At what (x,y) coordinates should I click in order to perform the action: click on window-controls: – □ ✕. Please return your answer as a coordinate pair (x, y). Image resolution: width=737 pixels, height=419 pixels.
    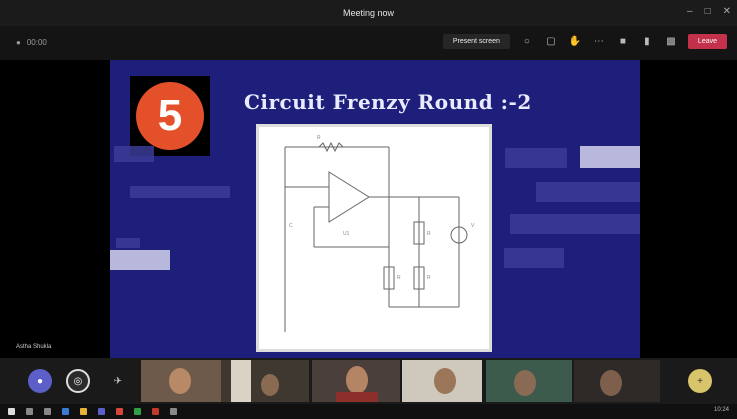
    Looking at the image, I should click on (709, 11).